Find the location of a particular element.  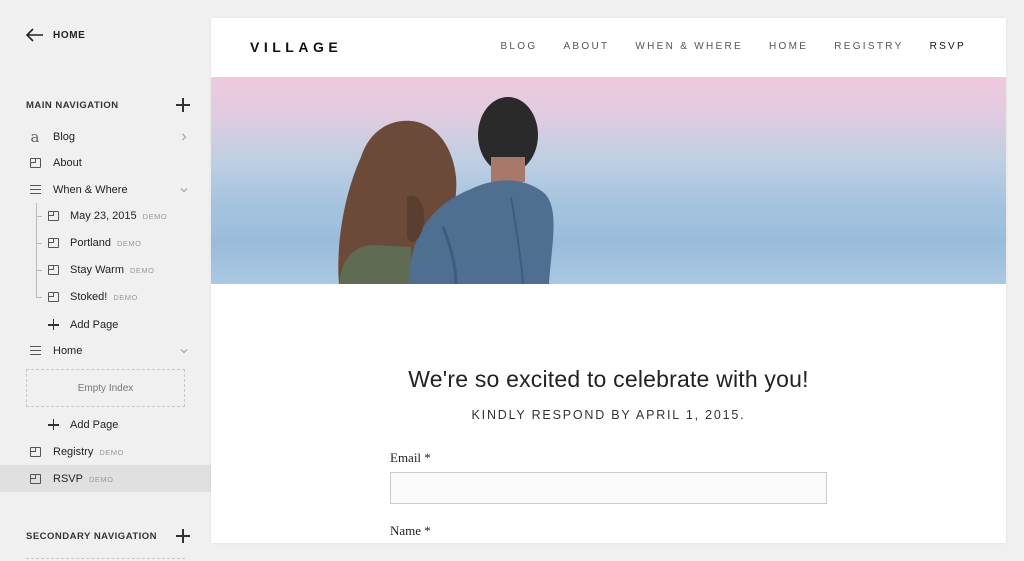

secondary-nav-dropzone is located at coordinates (105, 558).